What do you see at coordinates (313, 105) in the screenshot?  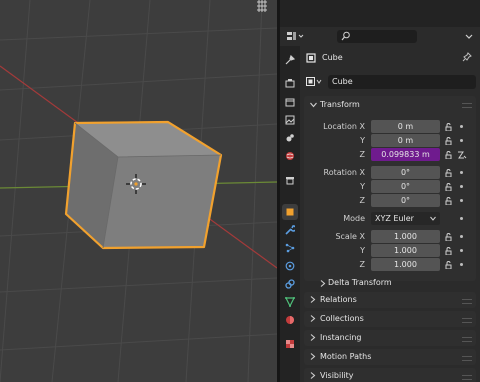 I see `chevron-down-icon` at bounding box center [313, 105].